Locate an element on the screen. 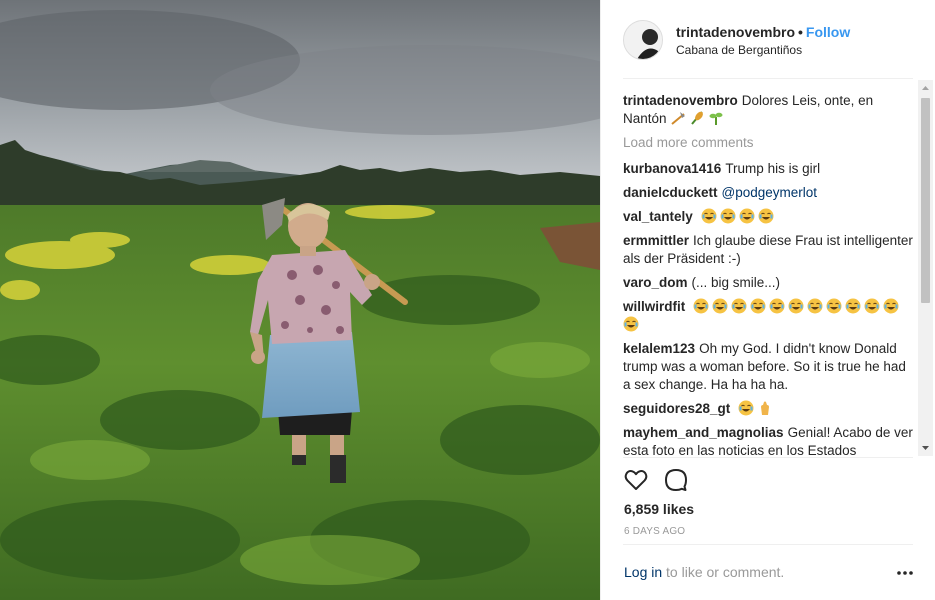 The height and width of the screenshot is (600, 935). login-divider is located at coordinates (768, 544).